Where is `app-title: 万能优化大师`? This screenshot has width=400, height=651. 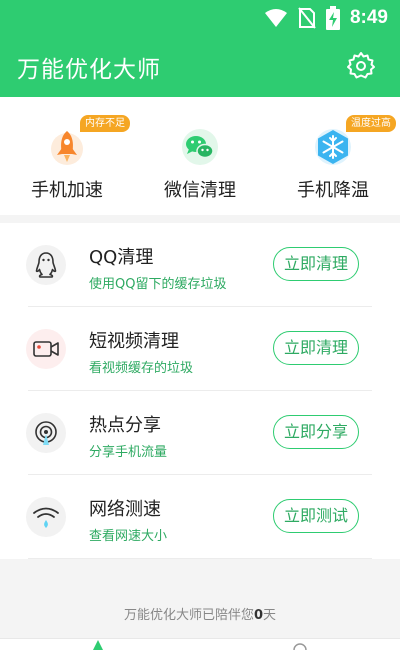 app-title: 万能优化大师 is located at coordinates (89, 70).